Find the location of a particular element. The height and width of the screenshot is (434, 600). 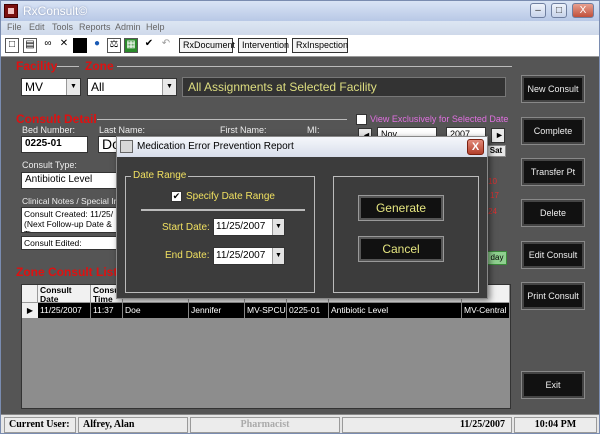

close-button: X is located at coordinates (583, 10).